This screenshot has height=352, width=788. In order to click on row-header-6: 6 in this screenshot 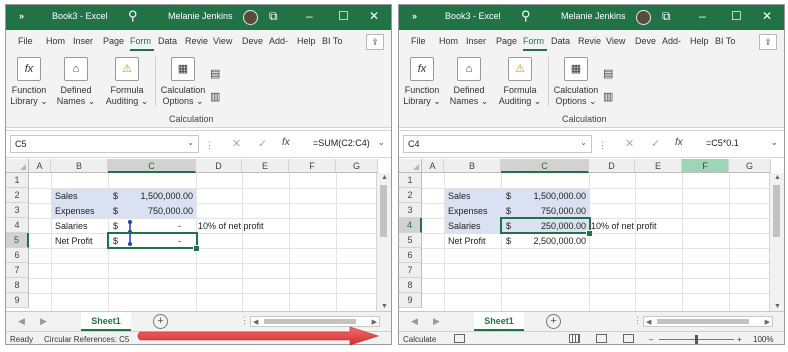, I will do `click(17, 255)`.